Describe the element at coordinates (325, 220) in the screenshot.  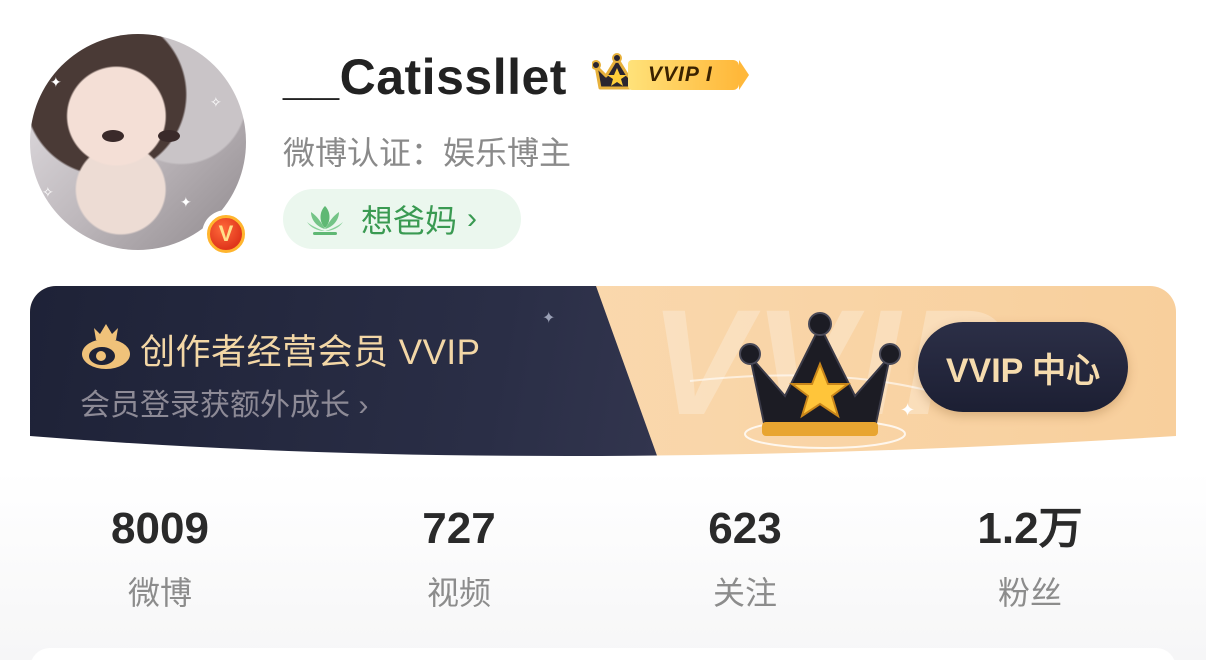
I see `lotus-icon` at that location.